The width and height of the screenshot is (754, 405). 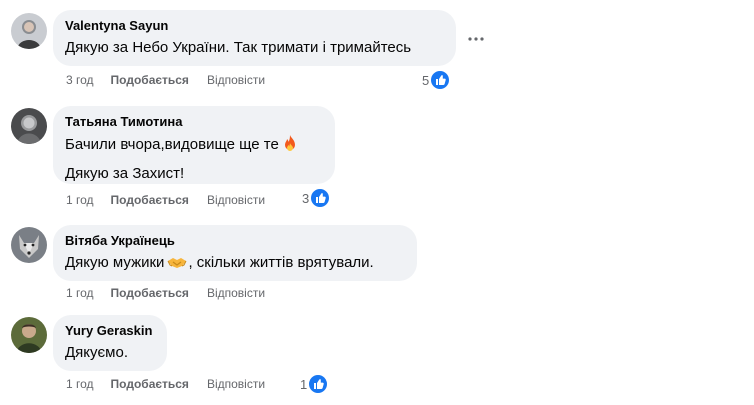 I want to click on comment-text-line: Дякую за Захист!, so click(x=125, y=173).